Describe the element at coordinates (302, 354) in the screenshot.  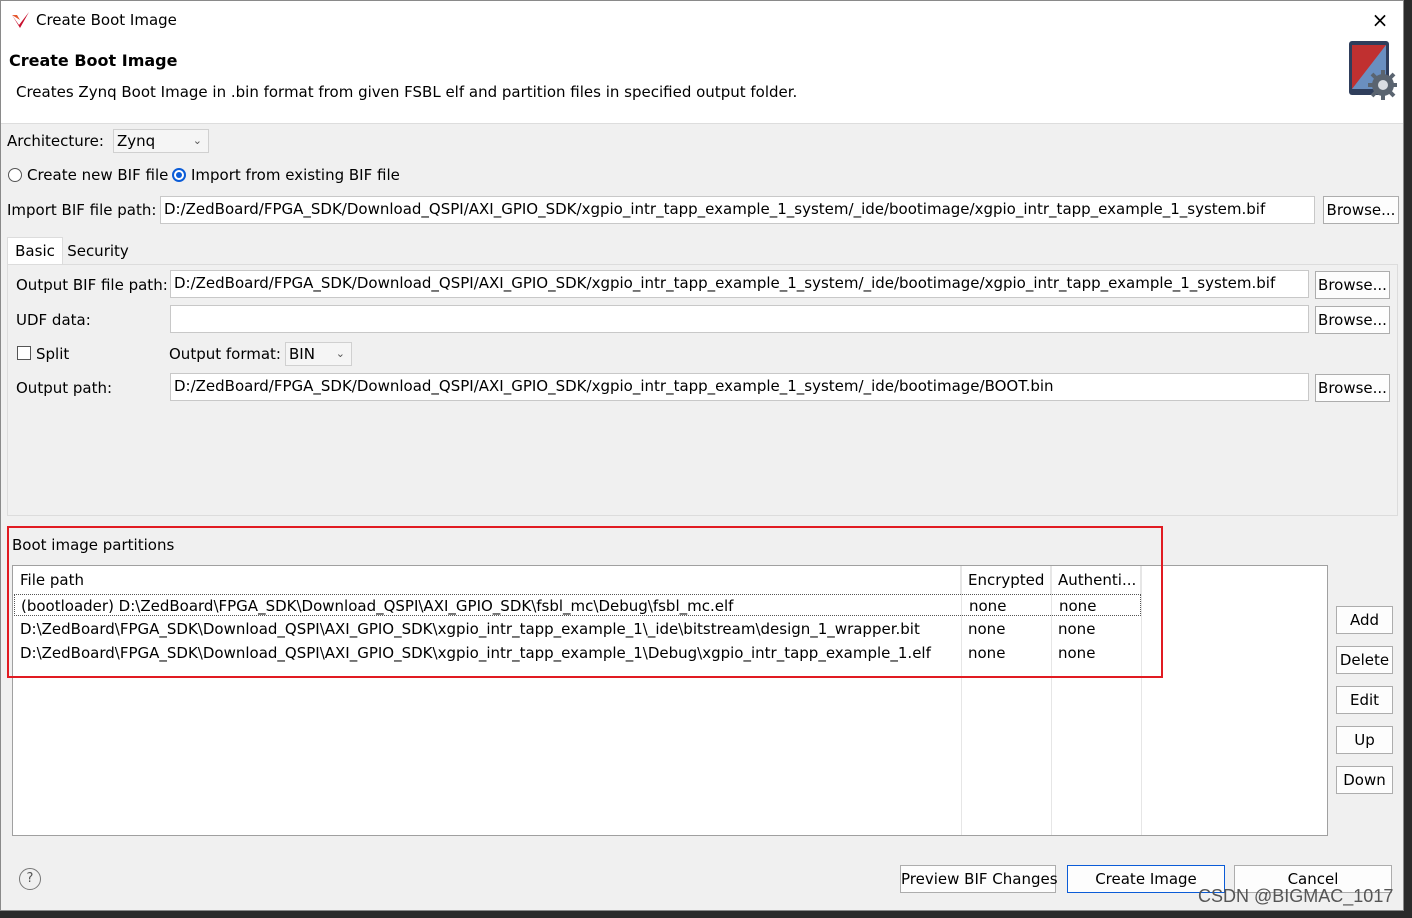
I see `output-format-value: BIN` at that location.